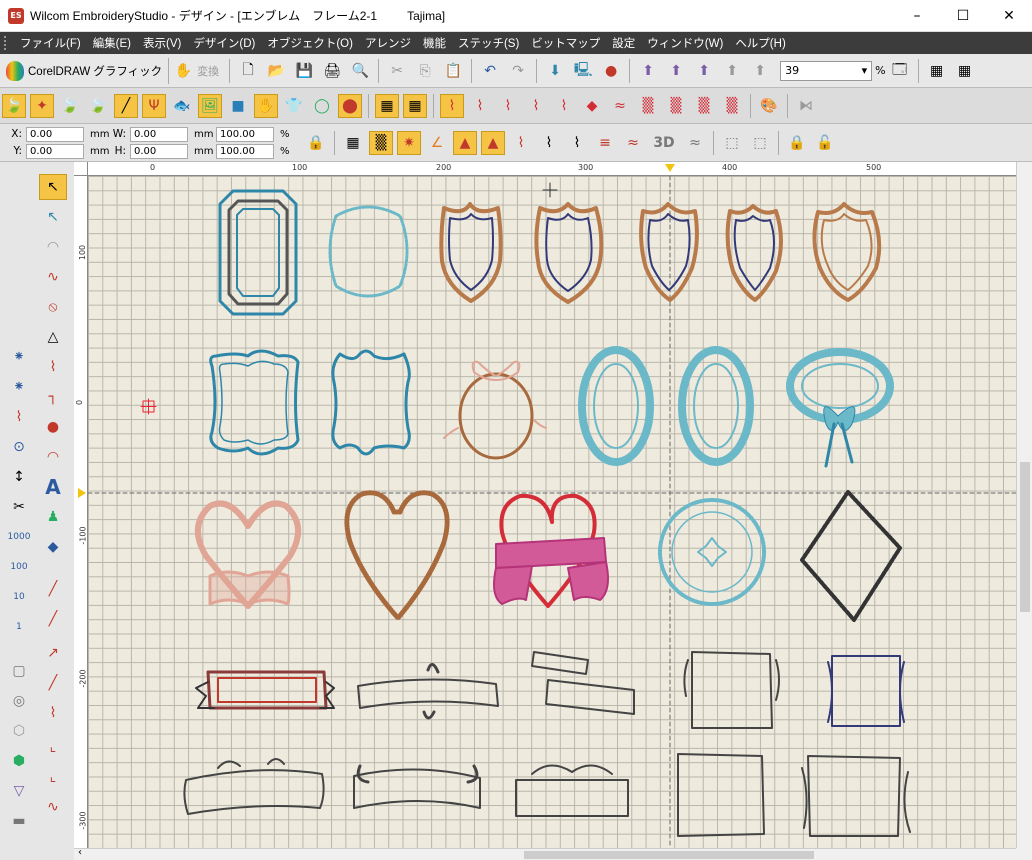 The image size is (1032, 860). What do you see at coordinates (826, 70) in the screenshot?
I see `zoom-select: 39 ▾` at bounding box center [826, 70].